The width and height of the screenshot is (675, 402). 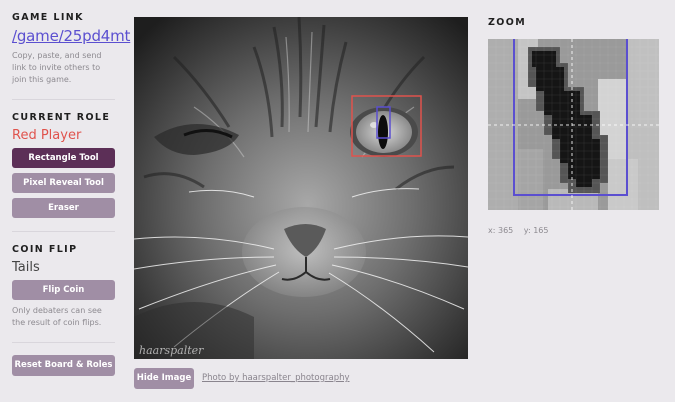 I want to click on flip-coin-button: Flip Coin, so click(x=63, y=290).